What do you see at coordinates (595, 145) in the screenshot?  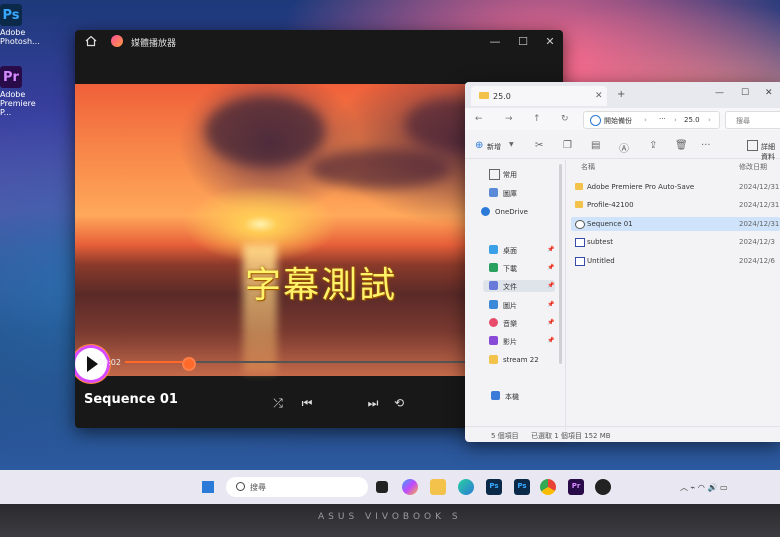 I see `paste-icon: ▤` at bounding box center [595, 145].